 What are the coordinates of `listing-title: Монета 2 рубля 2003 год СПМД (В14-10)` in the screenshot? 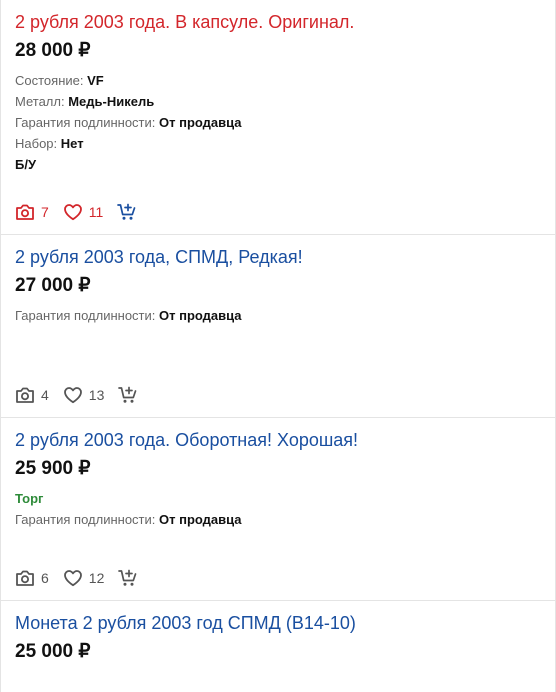 It's located at (285, 623).